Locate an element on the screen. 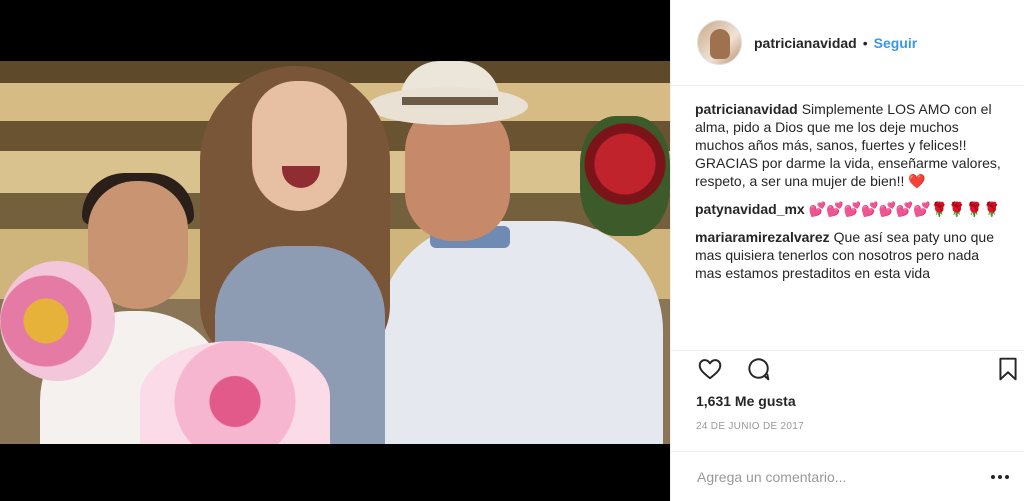 Image resolution: width=1024 pixels, height=501 pixels. more-options-icon is located at coordinates (1000, 477).